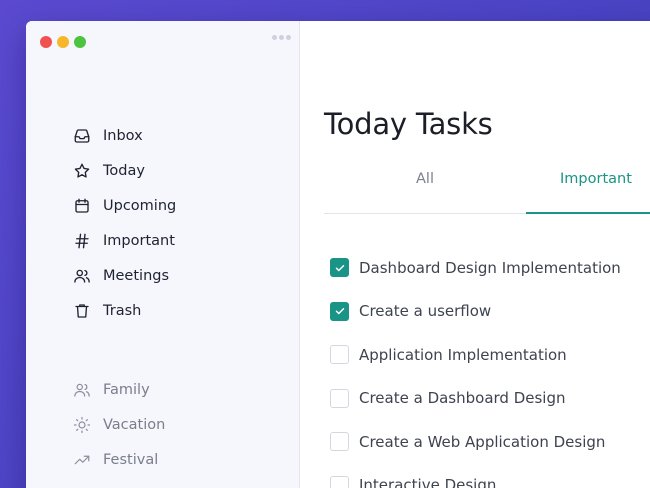 The width and height of the screenshot is (650, 488). I want to click on sidebar-item-upcoming: Upcoming, so click(123, 205).